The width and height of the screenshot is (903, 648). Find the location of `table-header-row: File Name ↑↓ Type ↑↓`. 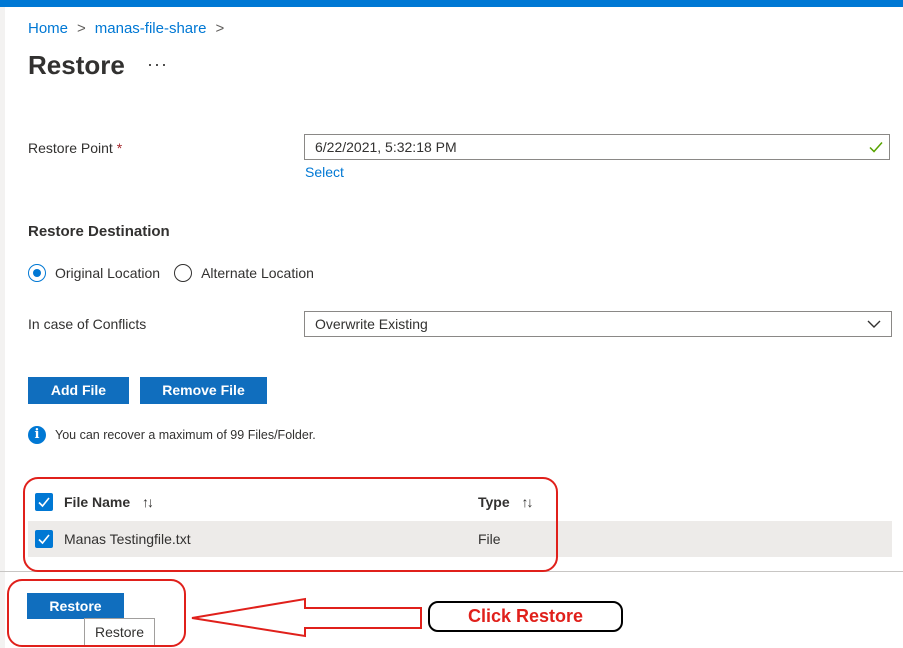

table-header-row: File Name ↑↓ Type ↑↓ is located at coordinates (460, 502).